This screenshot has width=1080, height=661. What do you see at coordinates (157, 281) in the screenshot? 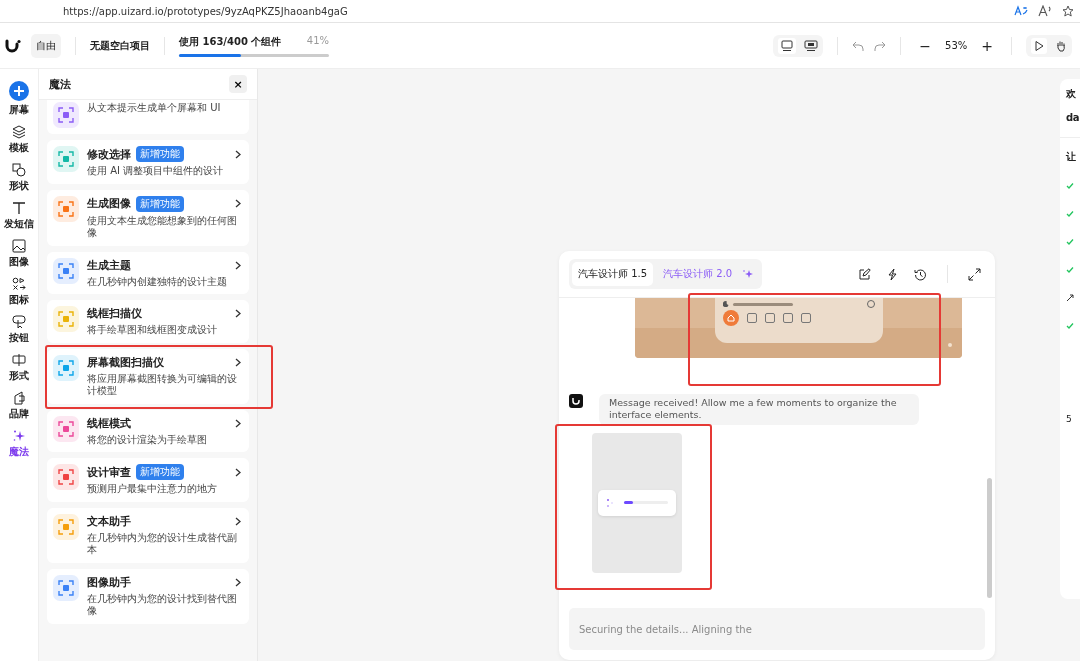
I see `feature-description: 在几秒钟内创建独特的设计主题` at bounding box center [157, 281].